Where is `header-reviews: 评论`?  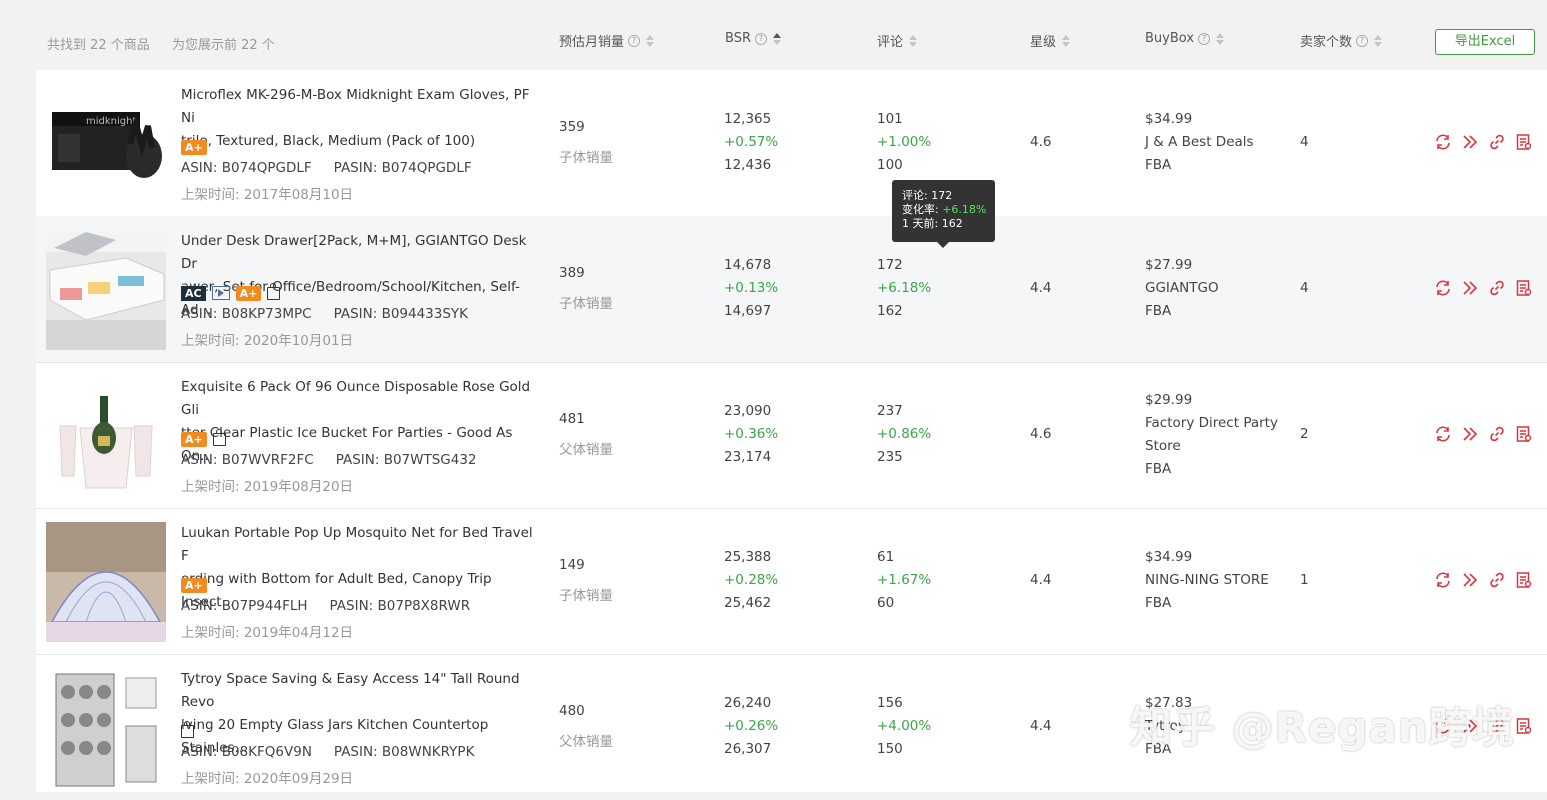 header-reviews: 评论 is located at coordinates (897, 40).